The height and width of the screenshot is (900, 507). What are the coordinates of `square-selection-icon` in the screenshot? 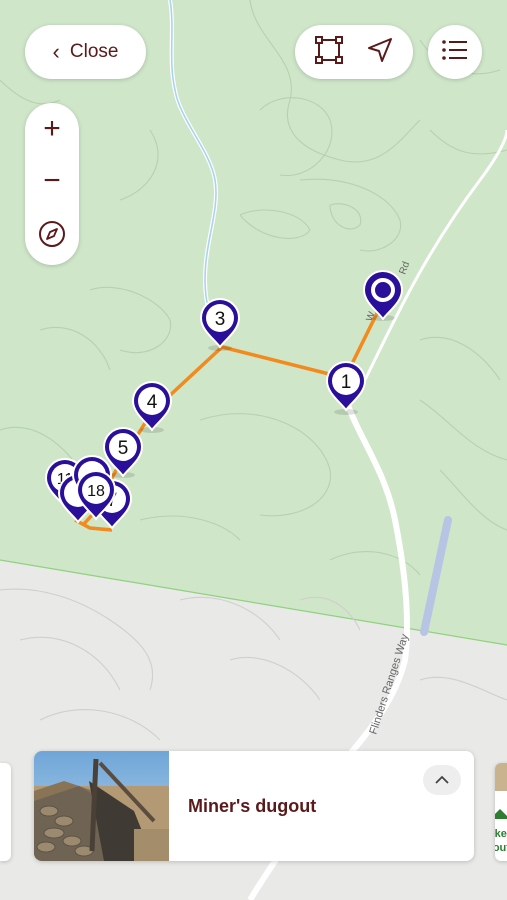 It's located at (329, 52).